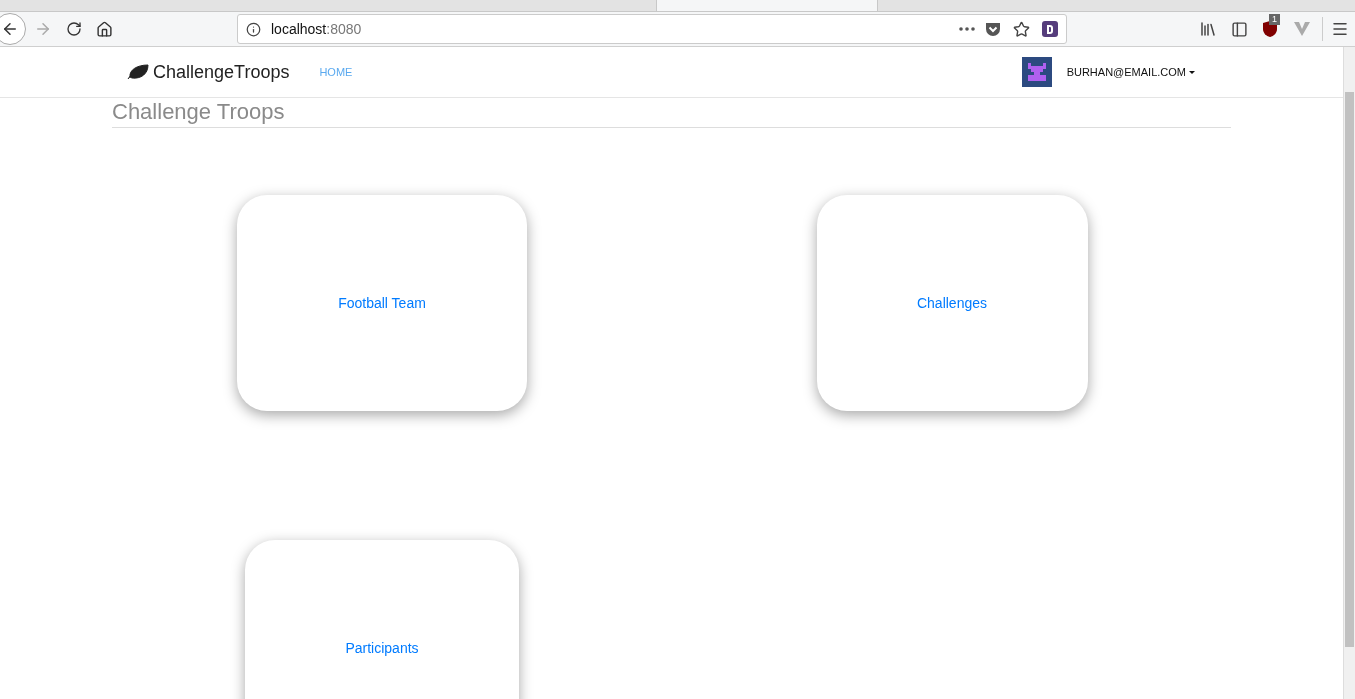  Describe the element at coordinates (1239, 29) in the screenshot. I see `sidebar-icon` at that location.